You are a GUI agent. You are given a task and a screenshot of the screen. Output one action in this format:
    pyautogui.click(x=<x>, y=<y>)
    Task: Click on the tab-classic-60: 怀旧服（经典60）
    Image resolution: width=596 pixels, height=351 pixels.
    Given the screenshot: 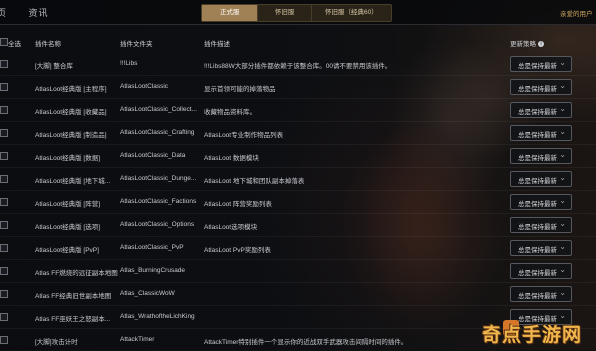 What is the action you would take?
    pyautogui.click(x=351, y=13)
    